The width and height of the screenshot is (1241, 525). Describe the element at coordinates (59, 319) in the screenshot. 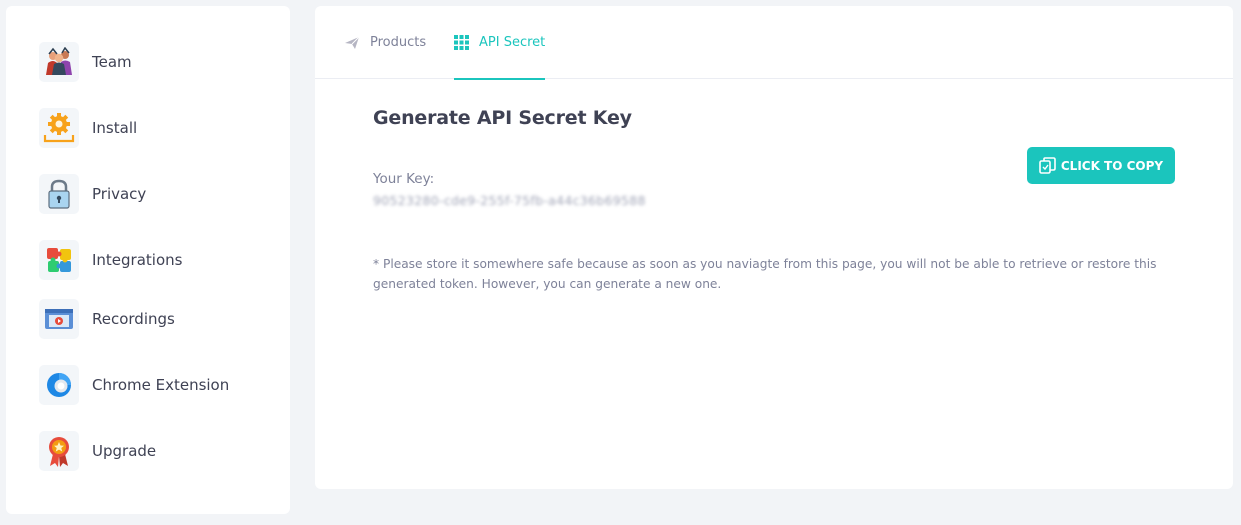

I see `video-player-icon` at that location.